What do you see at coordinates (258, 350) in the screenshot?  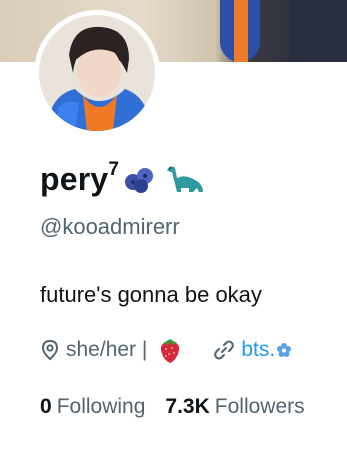 I see `profile-link: bts.` at bounding box center [258, 350].